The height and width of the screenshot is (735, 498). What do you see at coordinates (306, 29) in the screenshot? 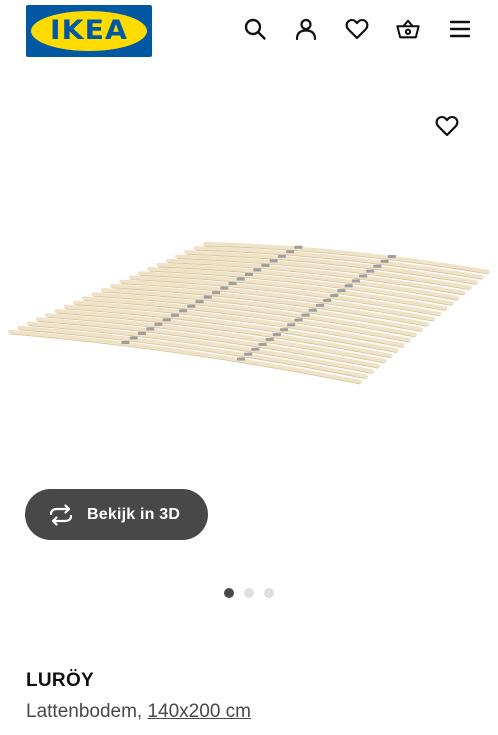
I see `account-icon` at bounding box center [306, 29].